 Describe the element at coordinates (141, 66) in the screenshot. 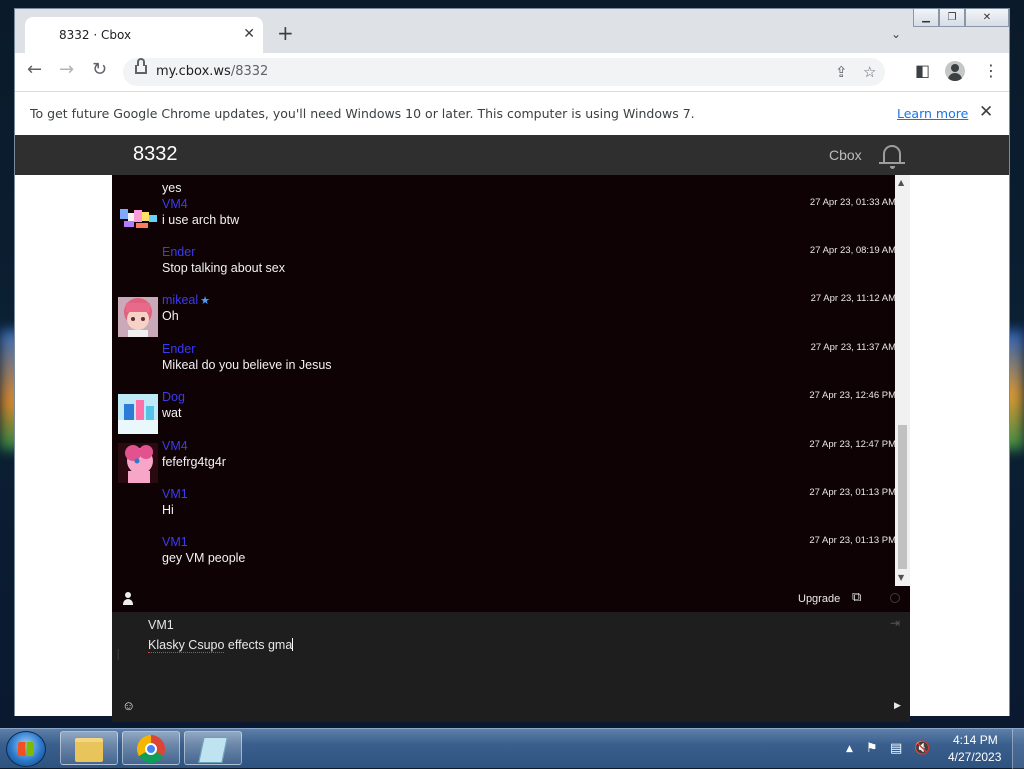

I see `lock-icon` at that location.